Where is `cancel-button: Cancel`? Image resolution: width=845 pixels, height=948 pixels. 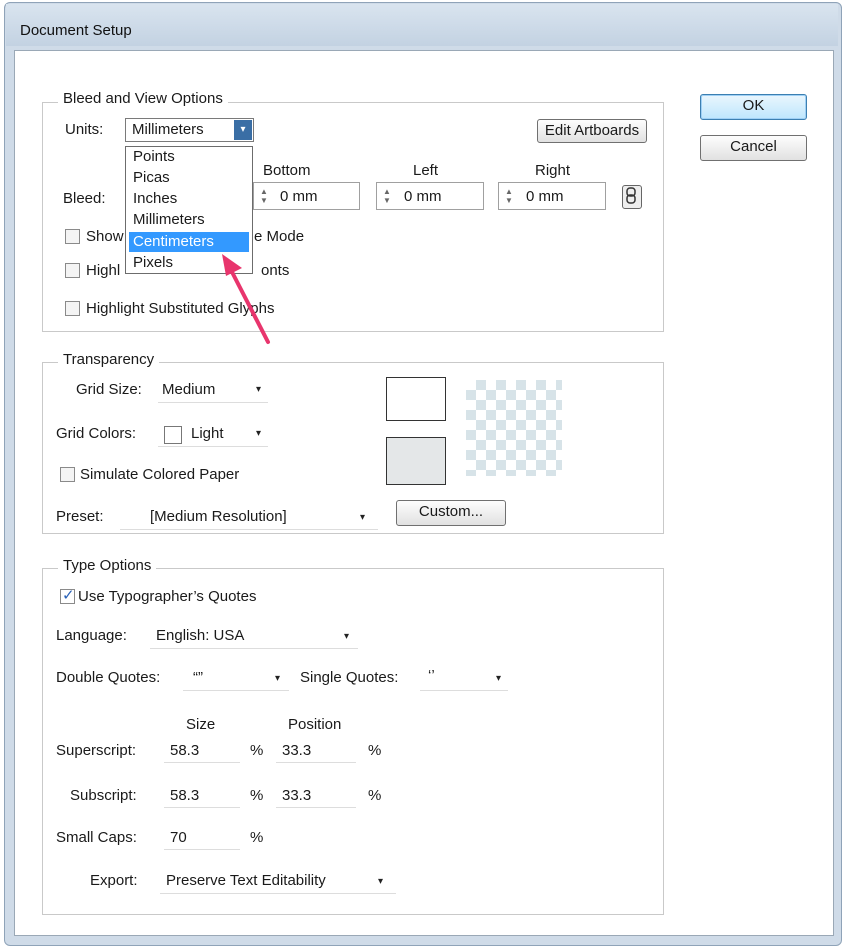
cancel-button: Cancel is located at coordinates (753, 148).